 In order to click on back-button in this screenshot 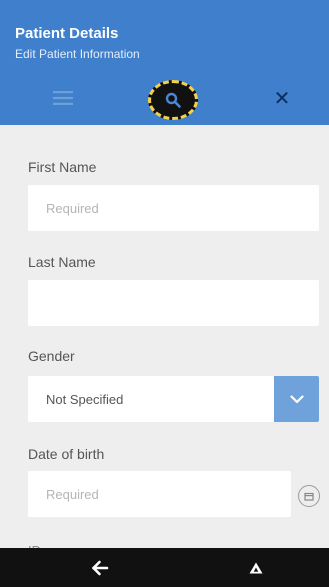, I will do `click(100, 568)`.